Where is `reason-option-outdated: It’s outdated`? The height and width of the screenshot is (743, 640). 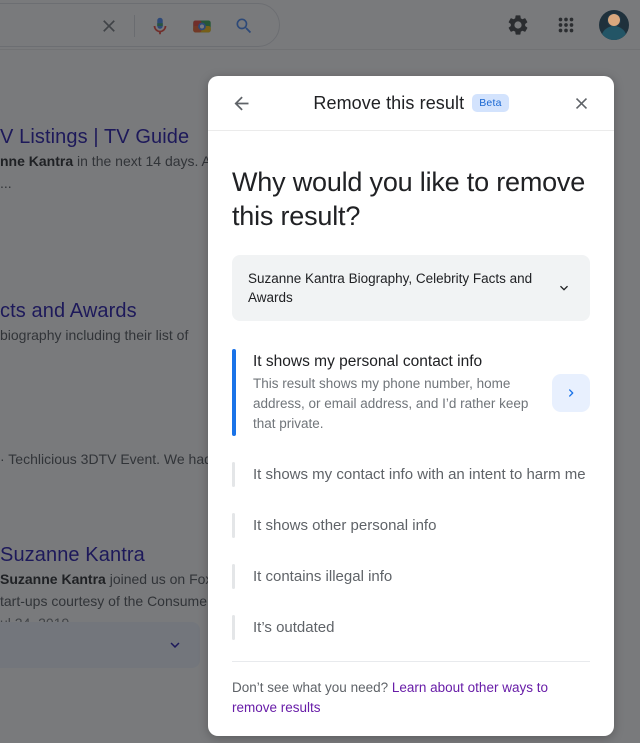 reason-option-outdated: It’s outdated is located at coordinates (411, 627).